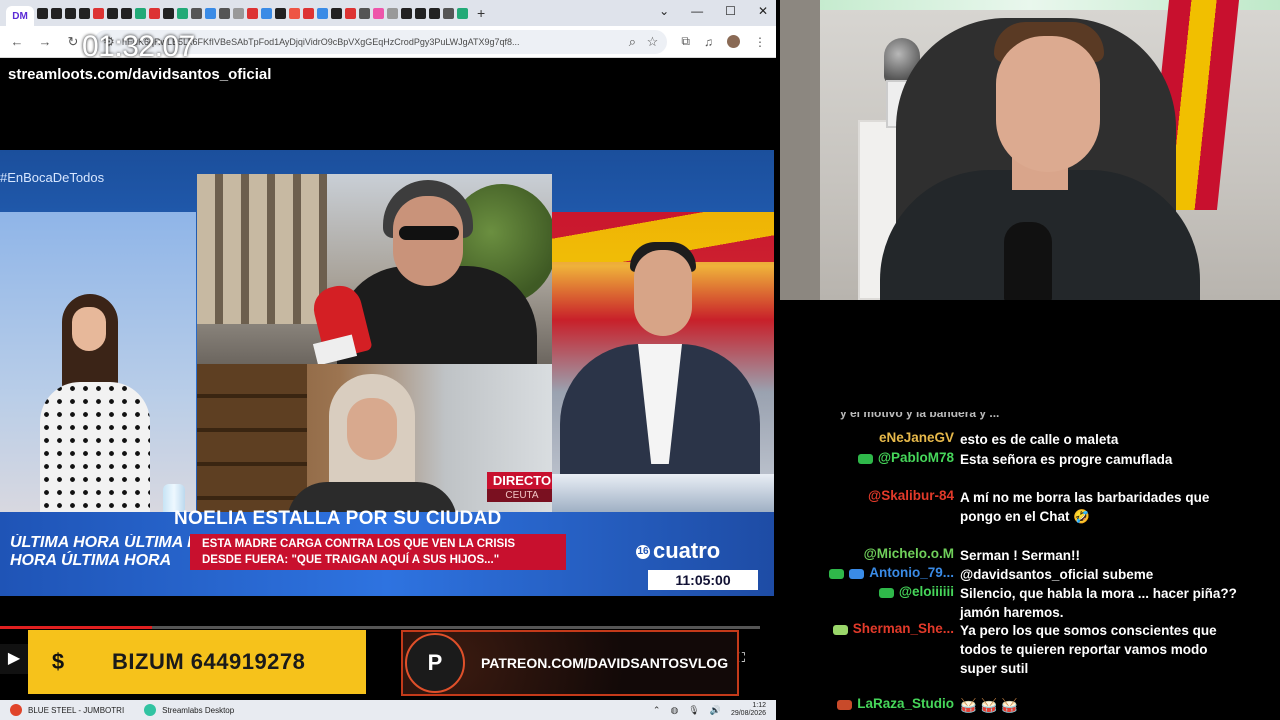  Describe the element at coordinates (870, 507) in the screenshot. I see `chat-username: @Skalibur-84` at that location.